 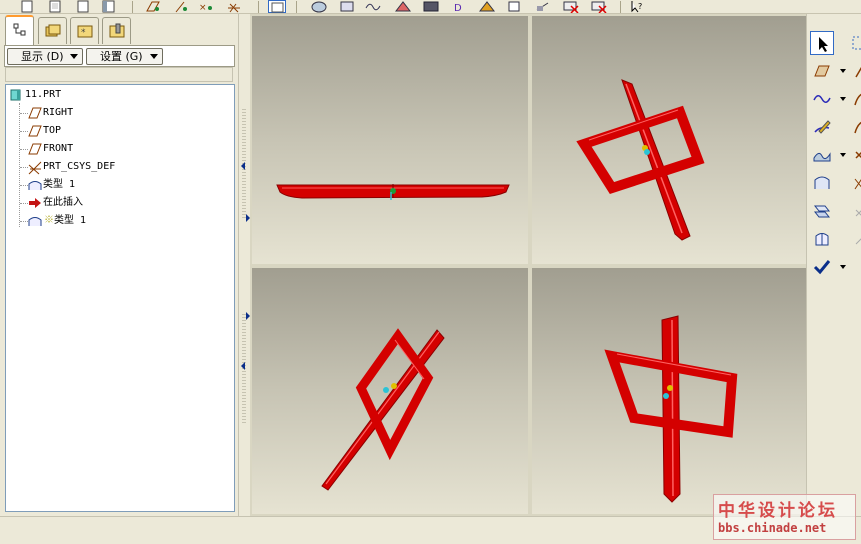 I want to click on datum-axis-tool-button, so click(x=854, y=71).